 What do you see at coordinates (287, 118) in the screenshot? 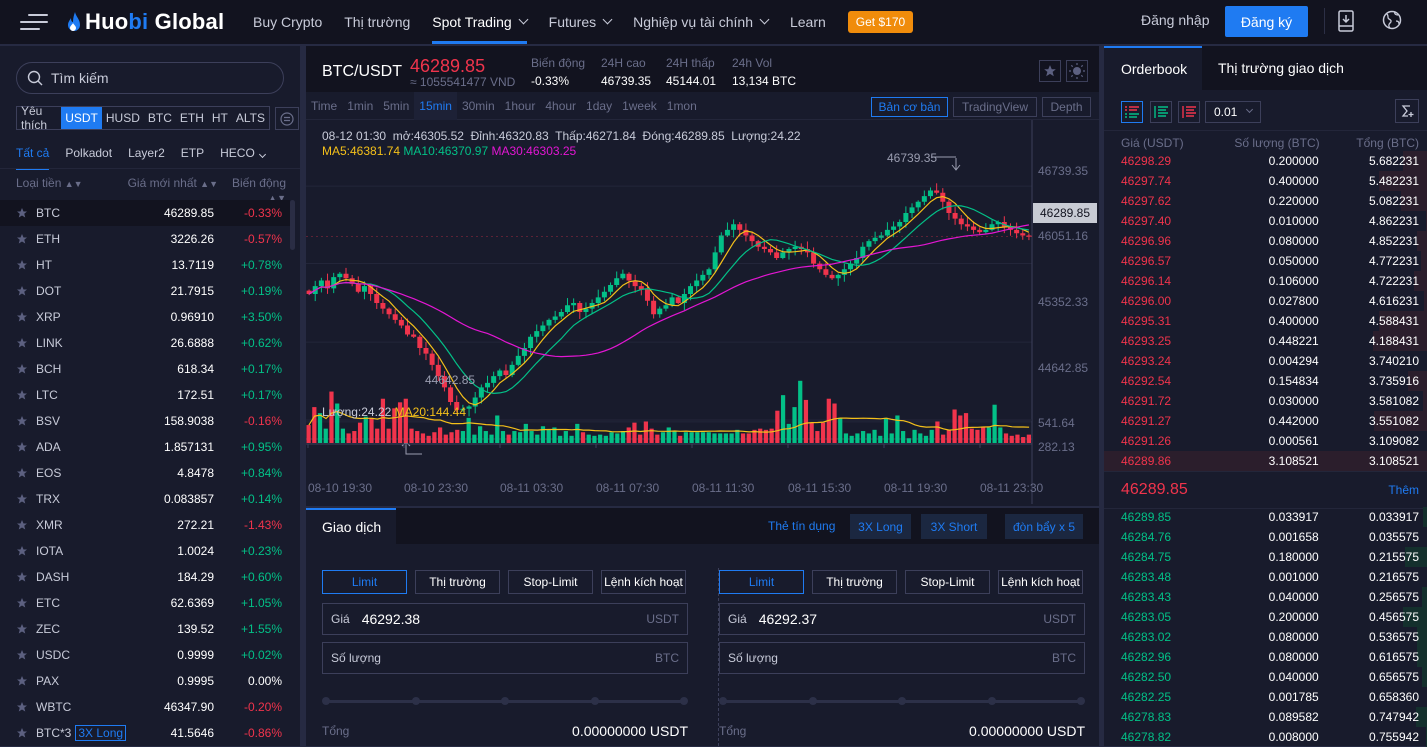
I see `filter-button` at bounding box center [287, 118].